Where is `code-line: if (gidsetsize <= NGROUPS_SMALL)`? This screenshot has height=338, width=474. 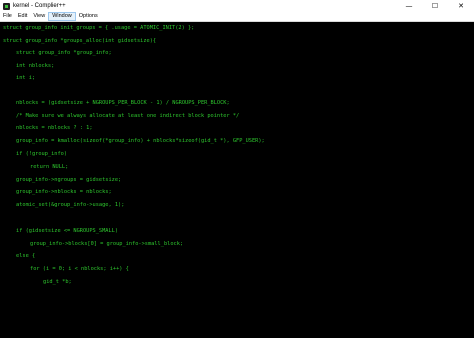
code-line: if (gidsetsize <= NGROUPS_SMALL) is located at coordinates (67, 231).